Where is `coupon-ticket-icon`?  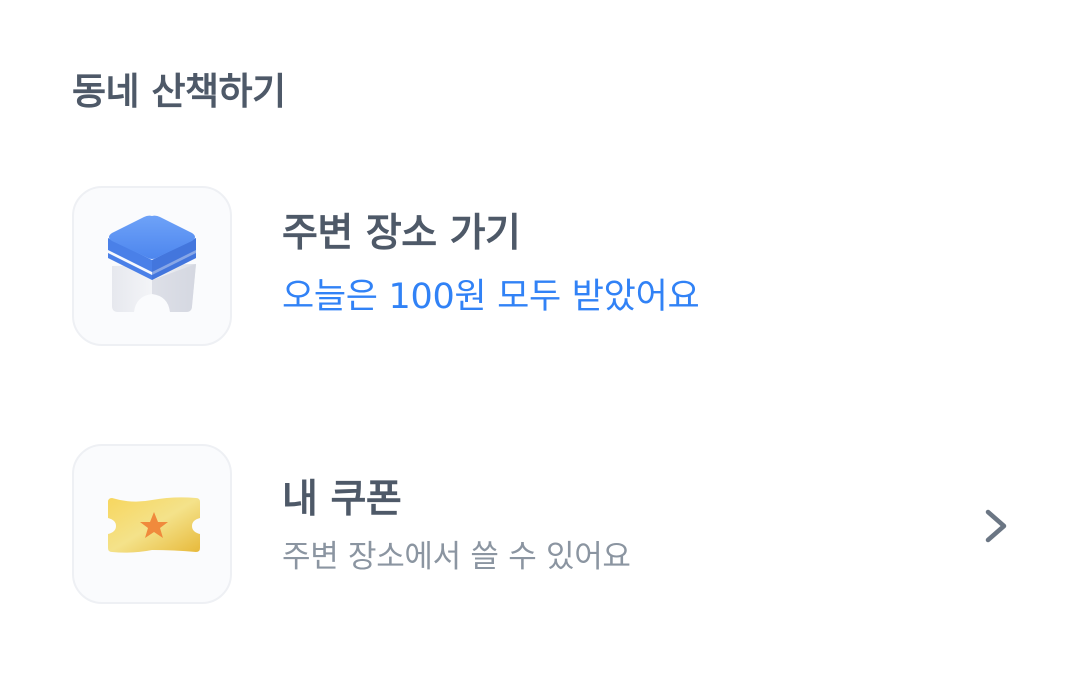
coupon-ticket-icon is located at coordinates (154, 525).